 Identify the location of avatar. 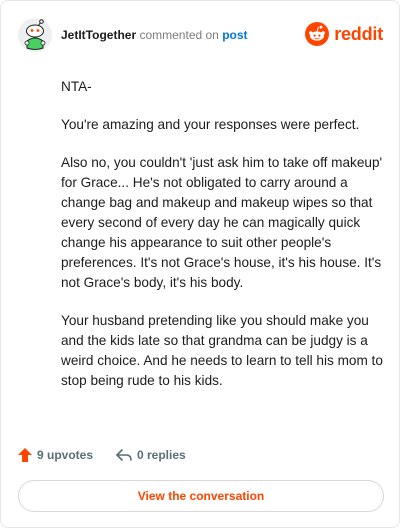
(35, 35).